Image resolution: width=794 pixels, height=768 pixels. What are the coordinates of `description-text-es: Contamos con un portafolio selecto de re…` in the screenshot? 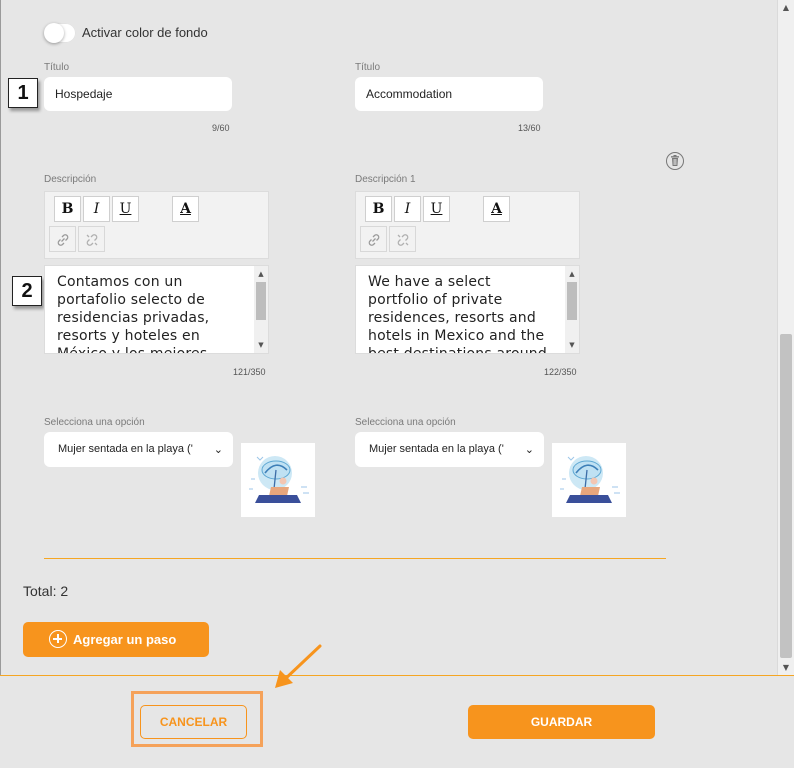 It's located at (133, 314).